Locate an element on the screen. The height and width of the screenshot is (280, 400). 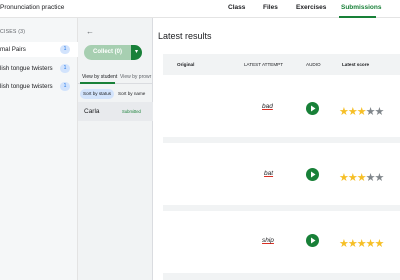
tab-files: Files is located at coordinates (270, 7).